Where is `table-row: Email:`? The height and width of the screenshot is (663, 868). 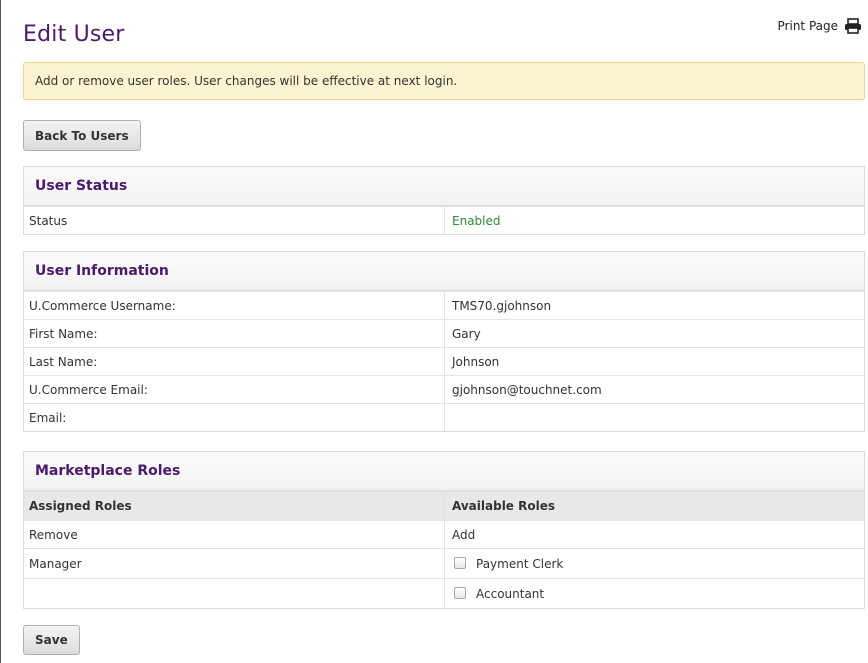 table-row: Email: is located at coordinates (444, 417).